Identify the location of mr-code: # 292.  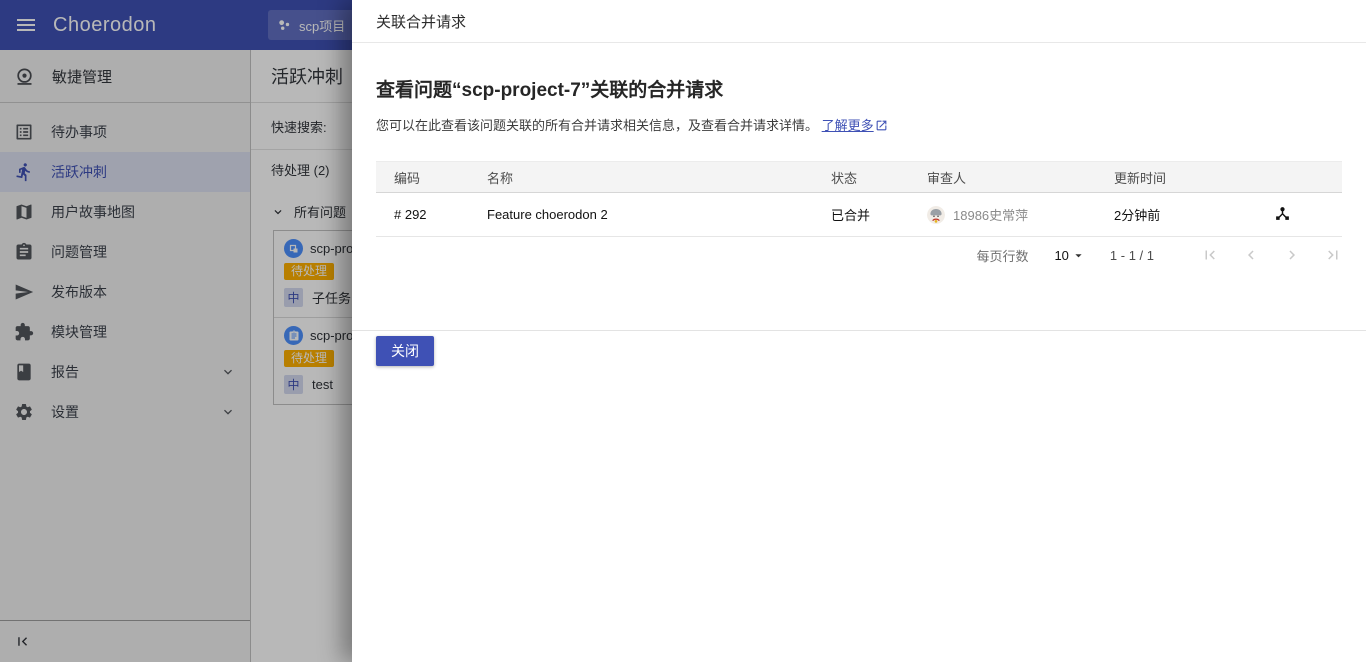
(422, 214).